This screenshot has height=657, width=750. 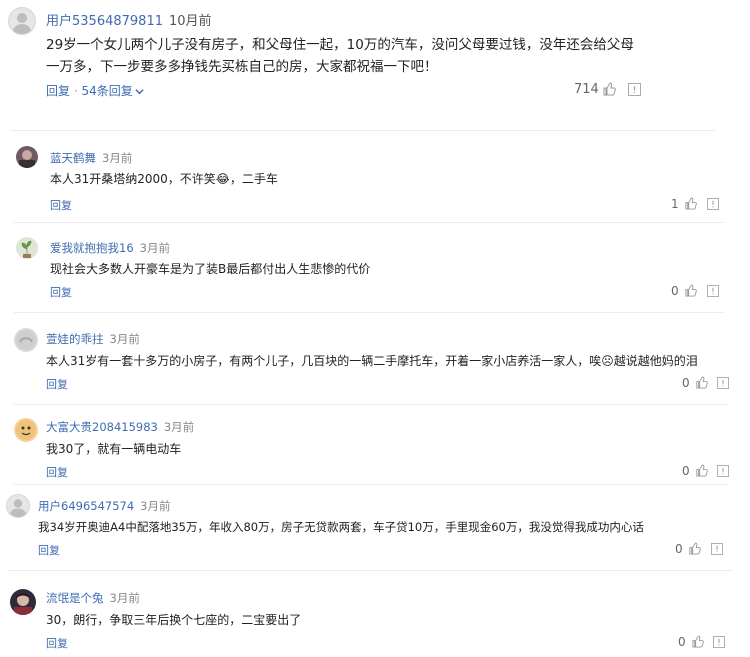 I want to click on replies-count-label: 54条回复, so click(x=107, y=91).